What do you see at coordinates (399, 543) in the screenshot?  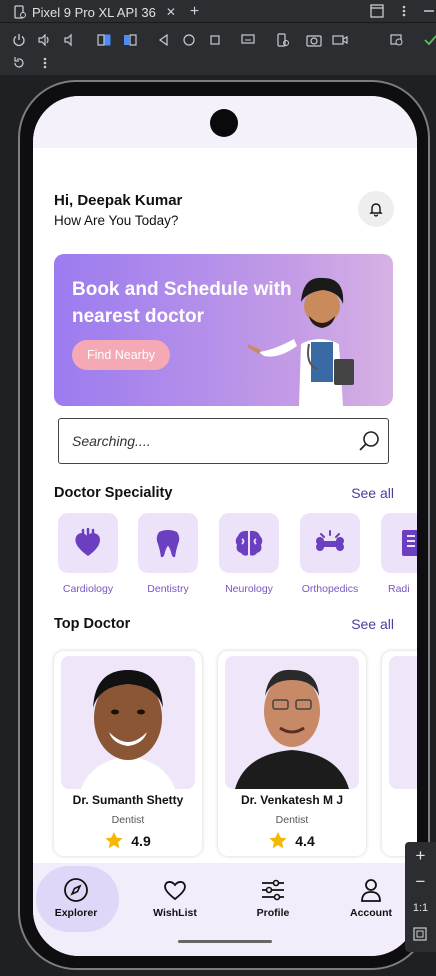 I see `speciality-item-radiology` at bounding box center [399, 543].